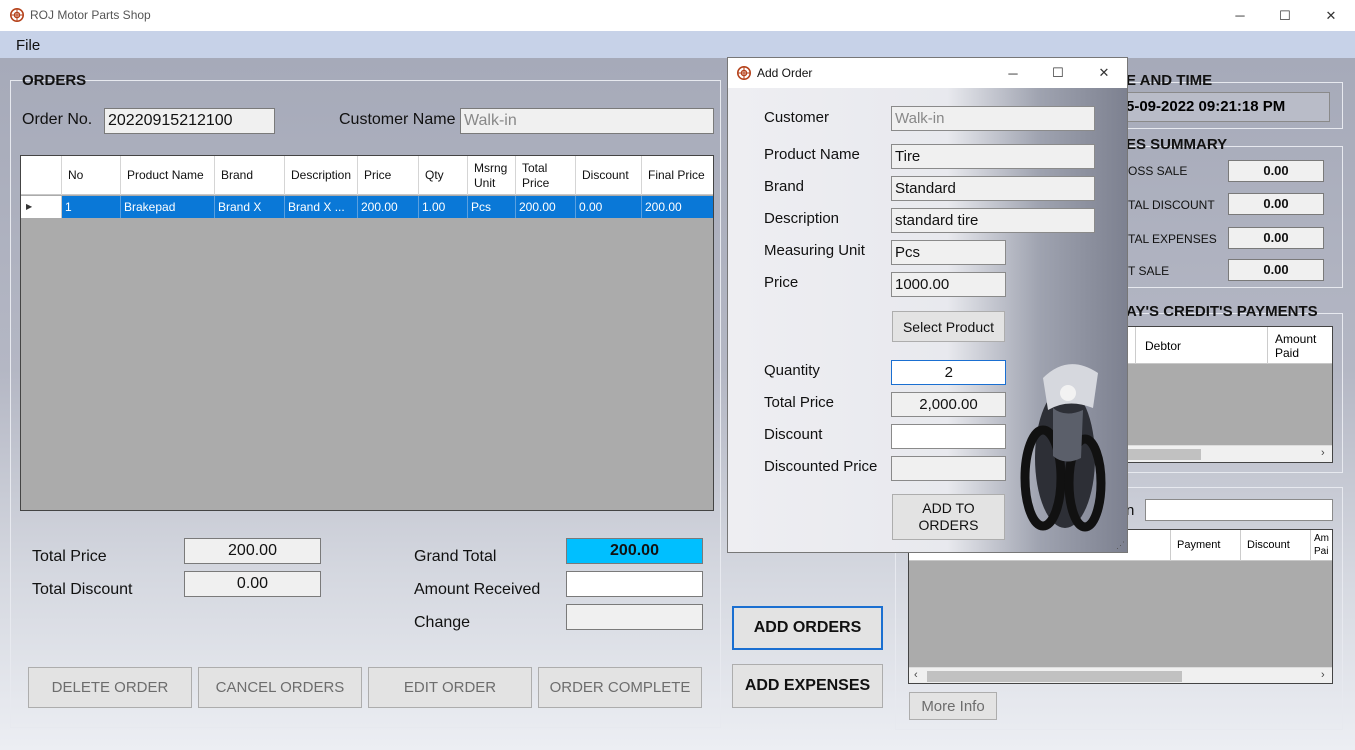  What do you see at coordinates (280, 687) in the screenshot?
I see `cancel-orders-button: CANCEL ORDERS` at bounding box center [280, 687].